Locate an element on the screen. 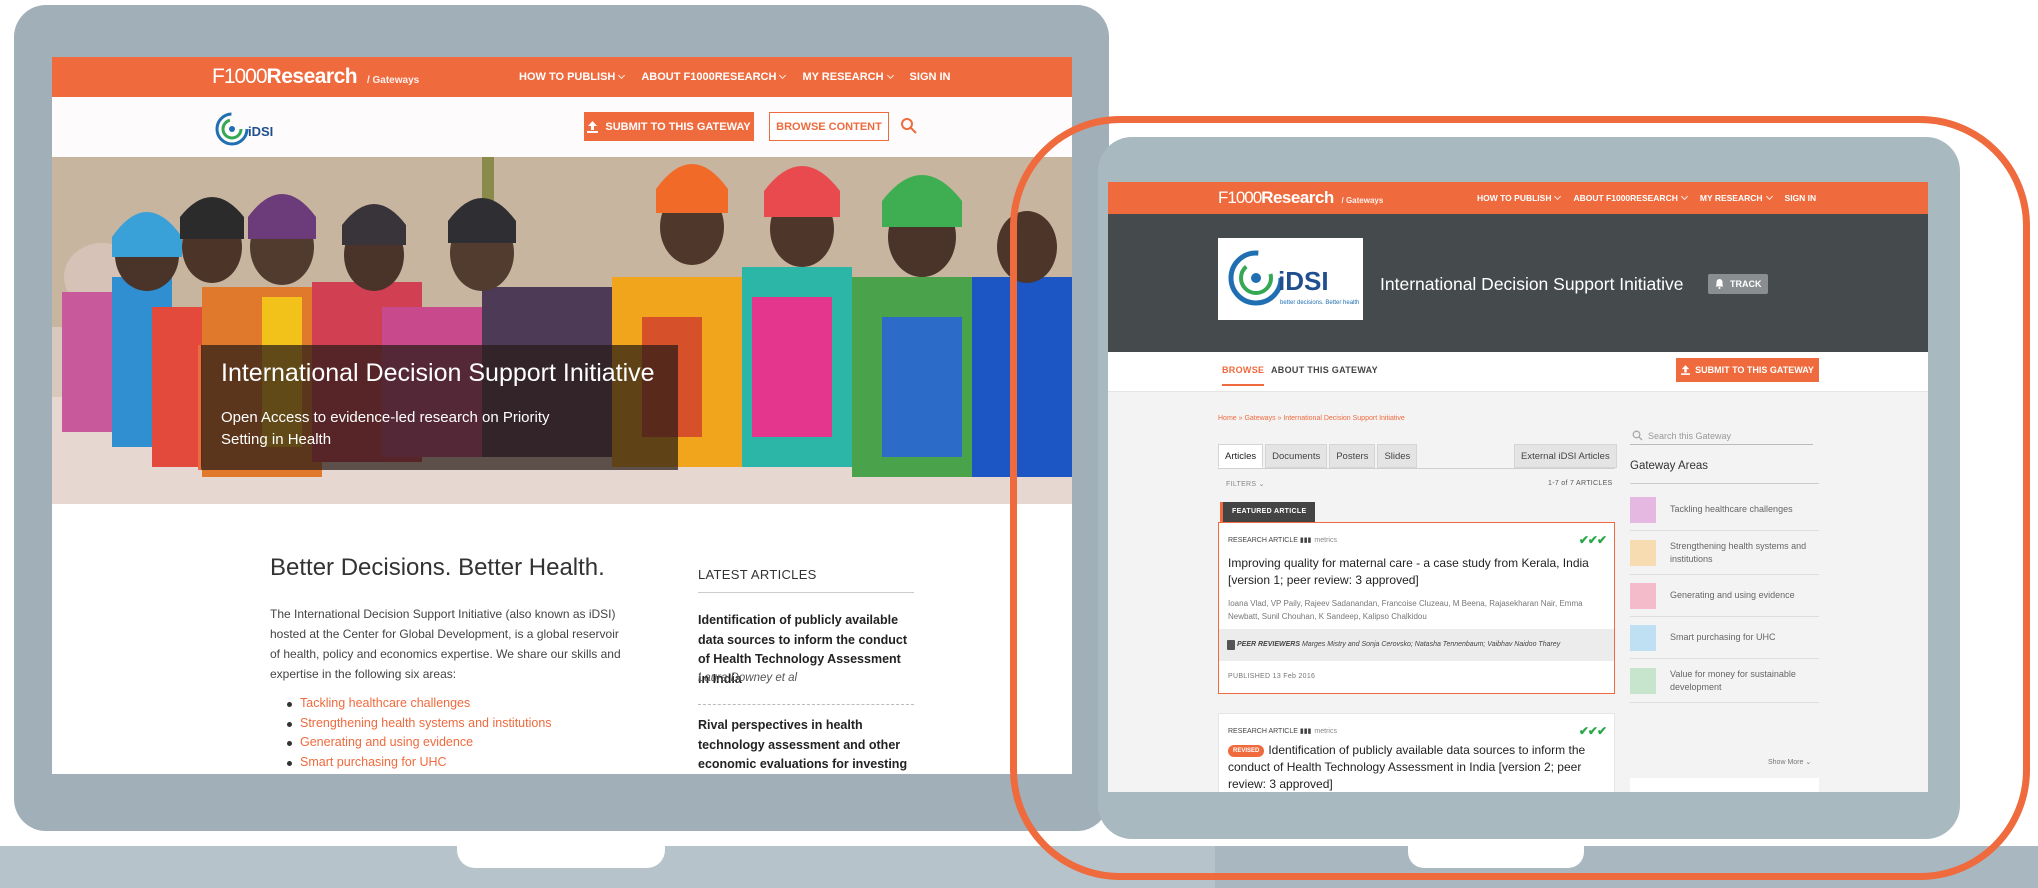 The width and height of the screenshot is (2038, 888). laptop-notch-left is located at coordinates (561, 857).